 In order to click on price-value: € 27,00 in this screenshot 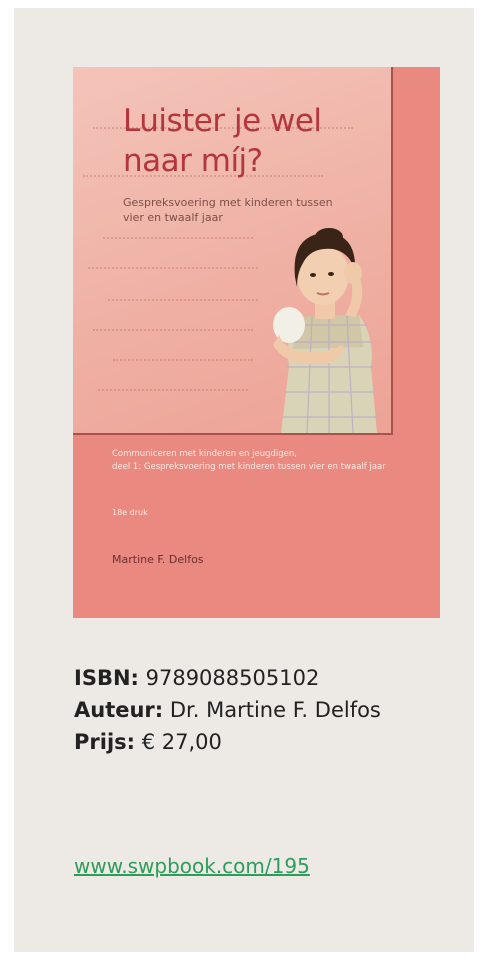, I will do `click(181, 742)`.